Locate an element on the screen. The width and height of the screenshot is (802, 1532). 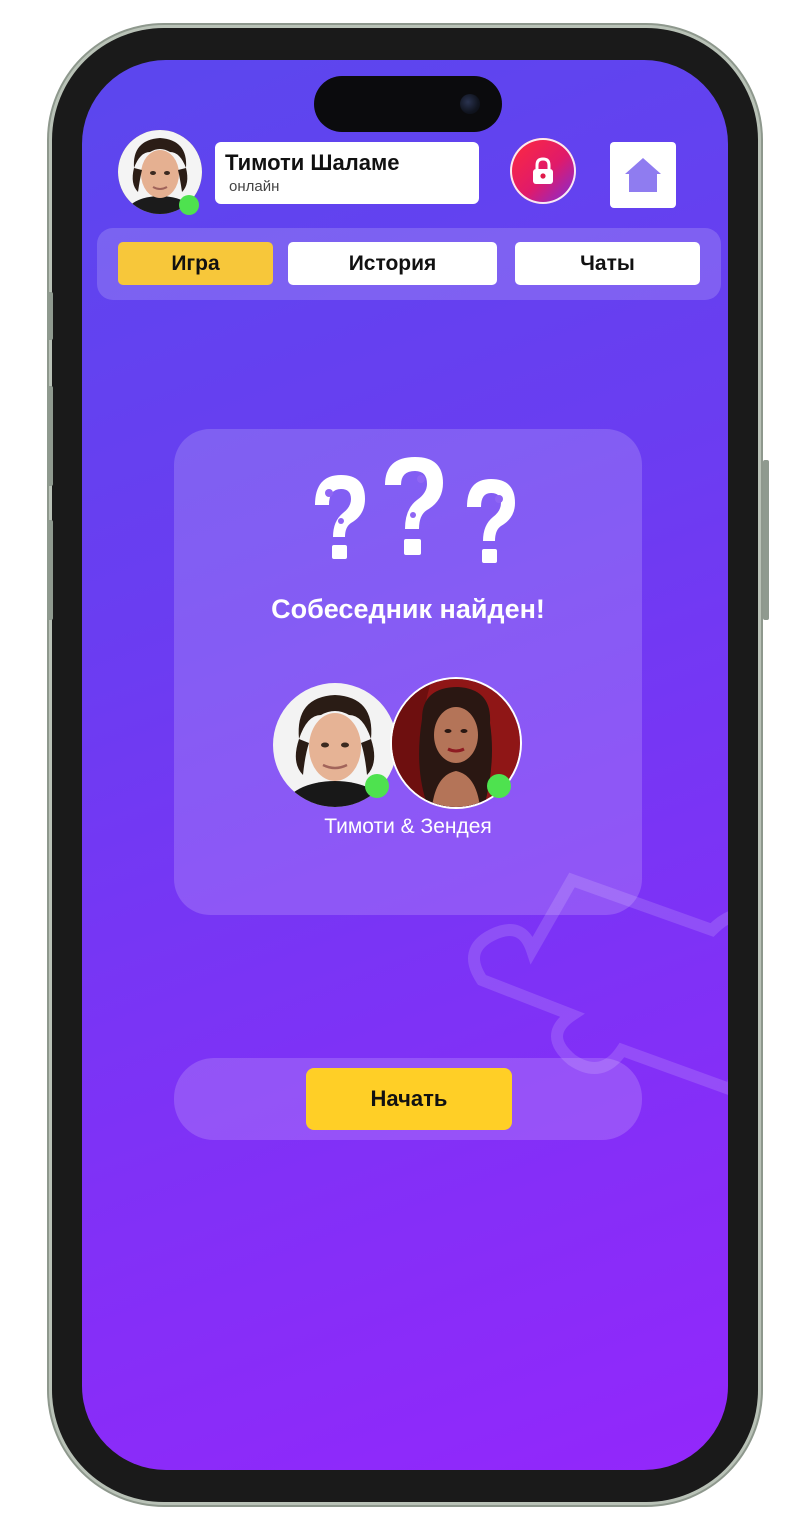
home-icon is located at coordinates (643, 175).